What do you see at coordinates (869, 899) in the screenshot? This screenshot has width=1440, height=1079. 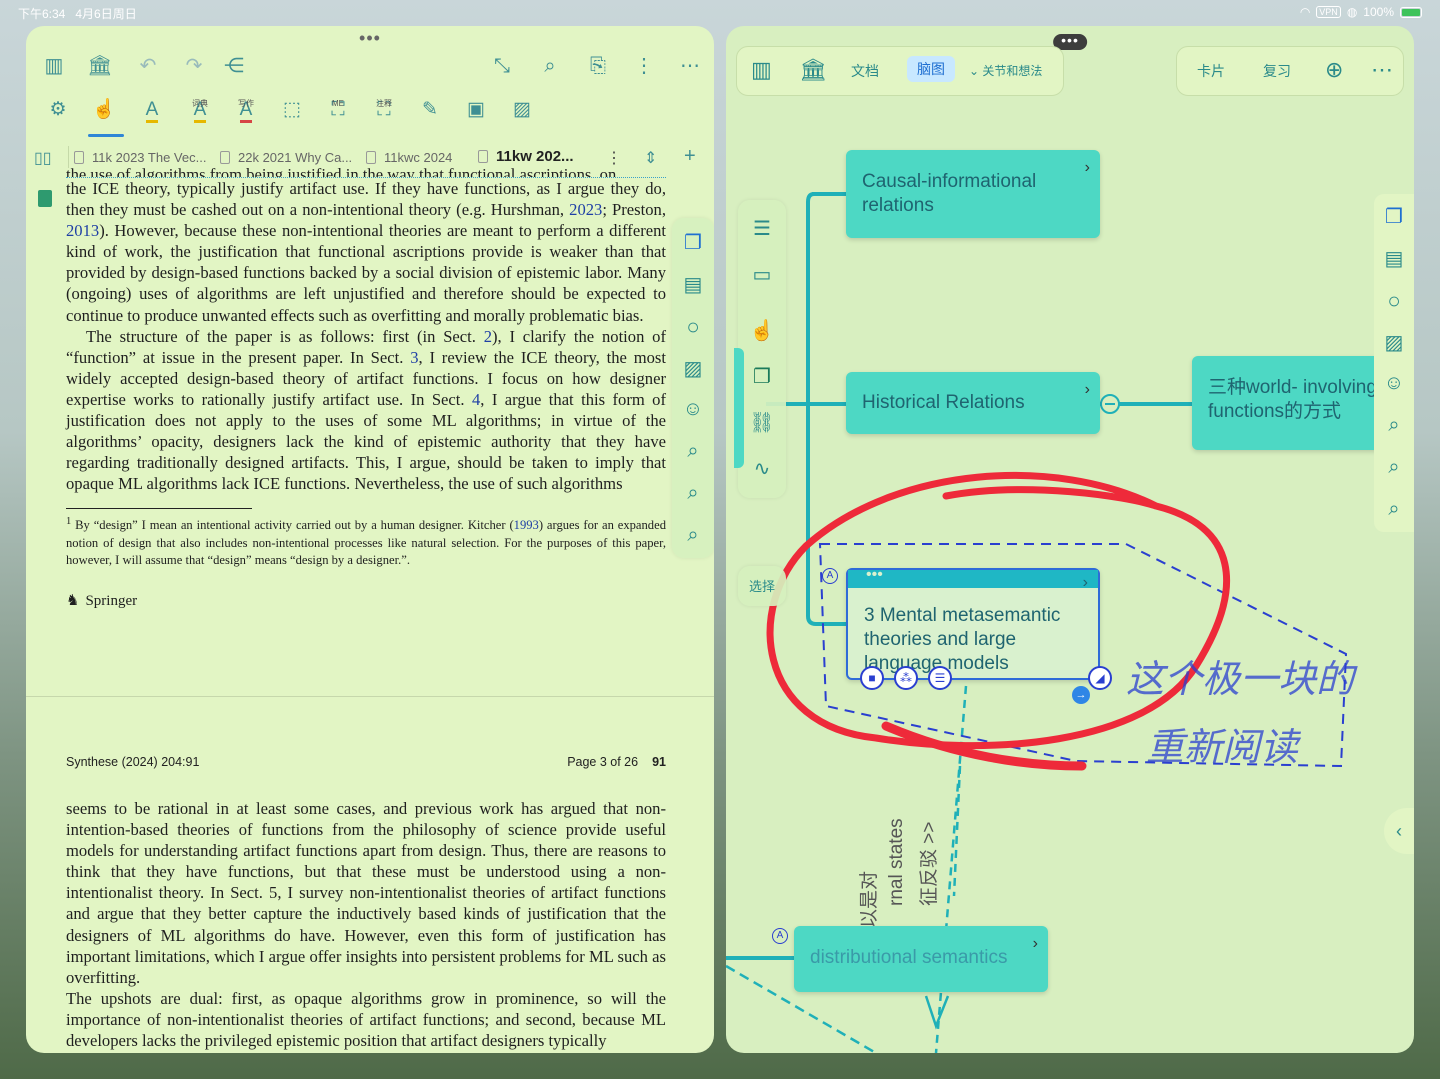 I see `rotated-link-label: 以是对` at bounding box center [869, 899].